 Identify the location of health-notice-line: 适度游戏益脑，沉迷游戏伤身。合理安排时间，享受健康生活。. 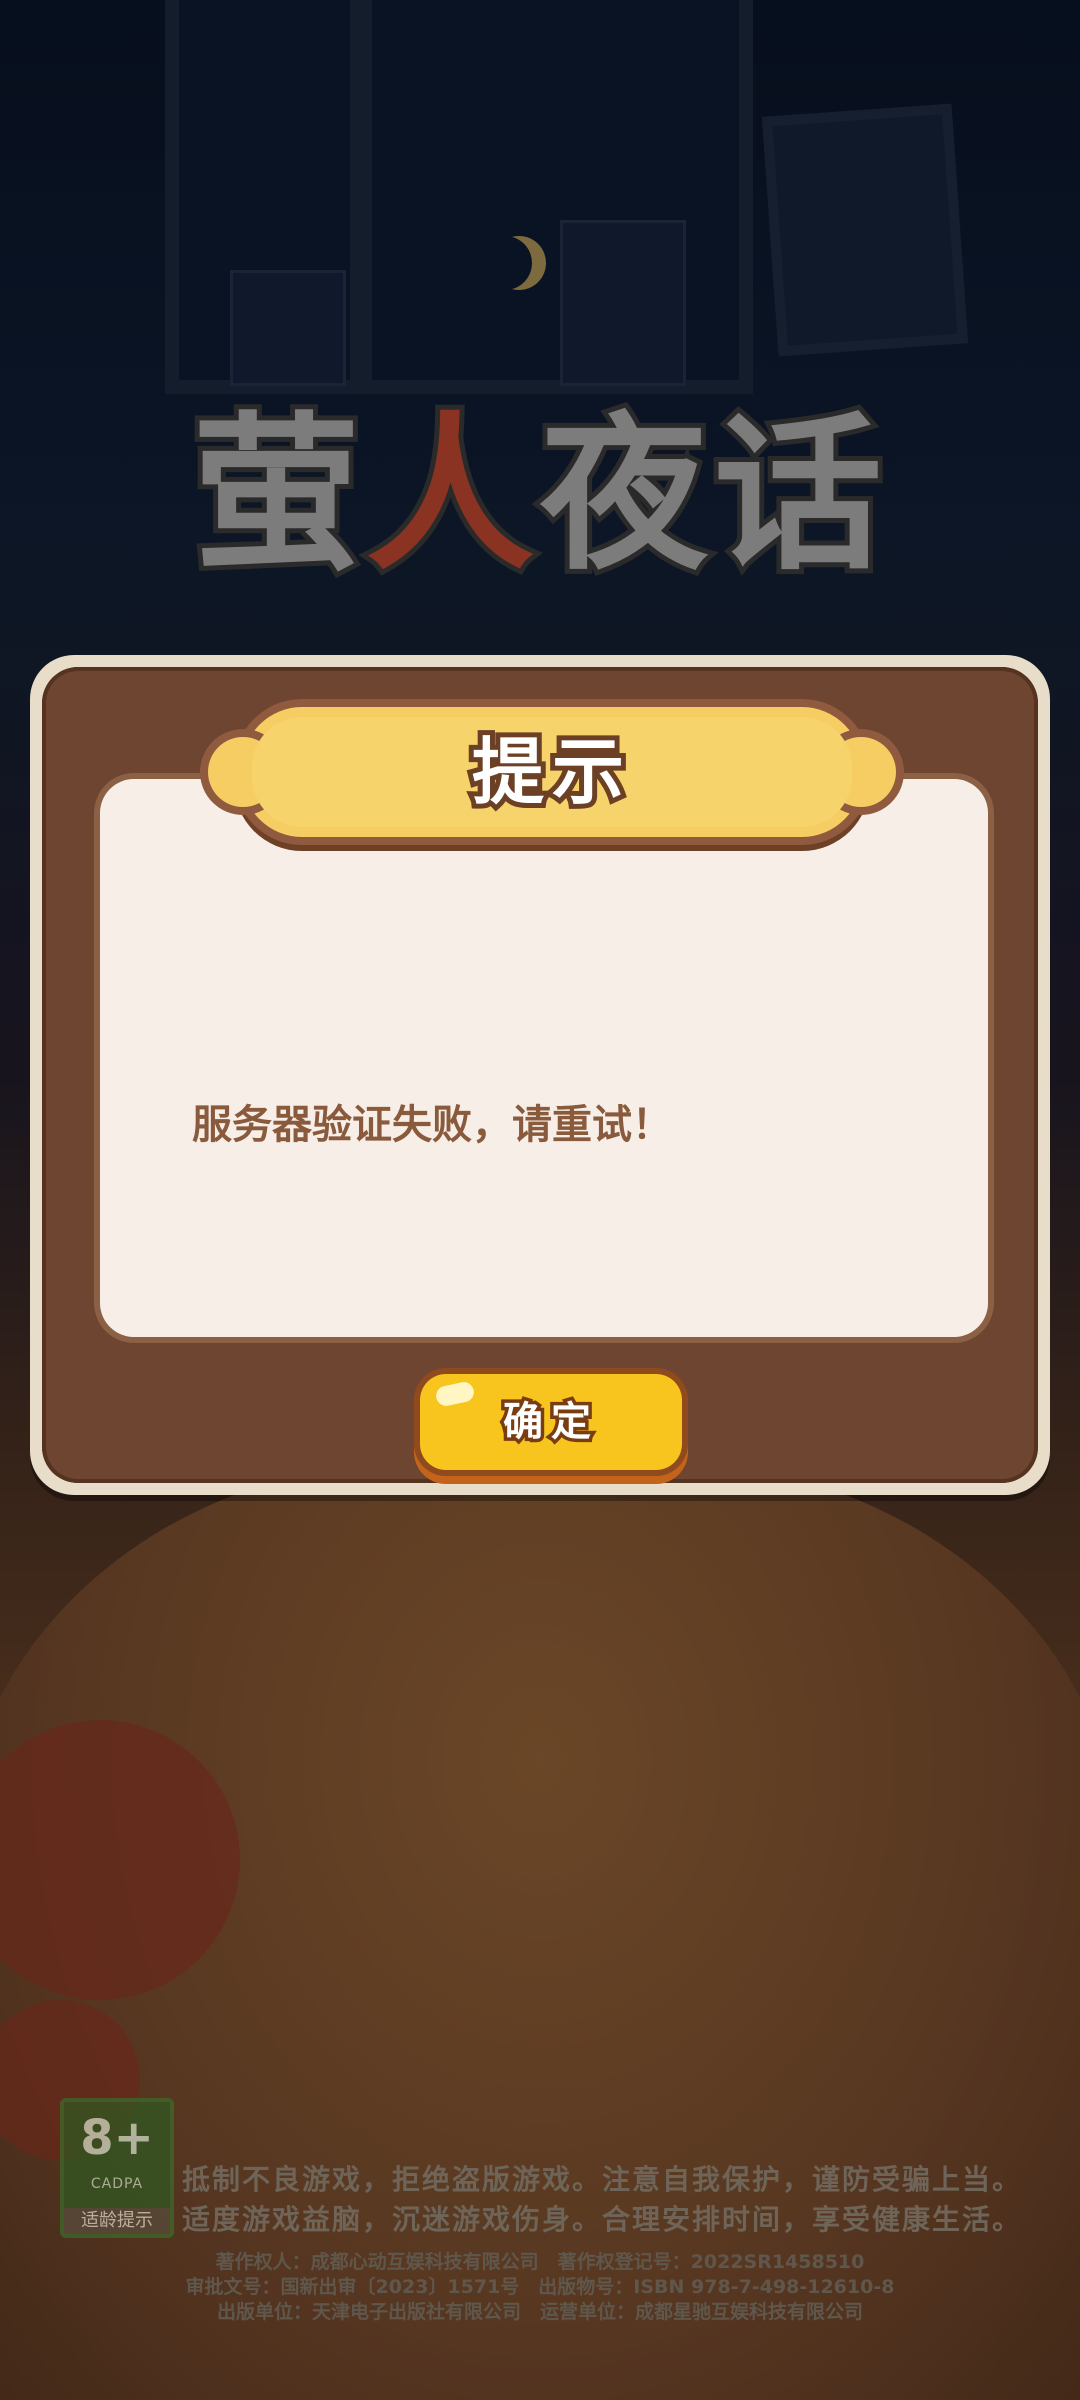
(602, 2219).